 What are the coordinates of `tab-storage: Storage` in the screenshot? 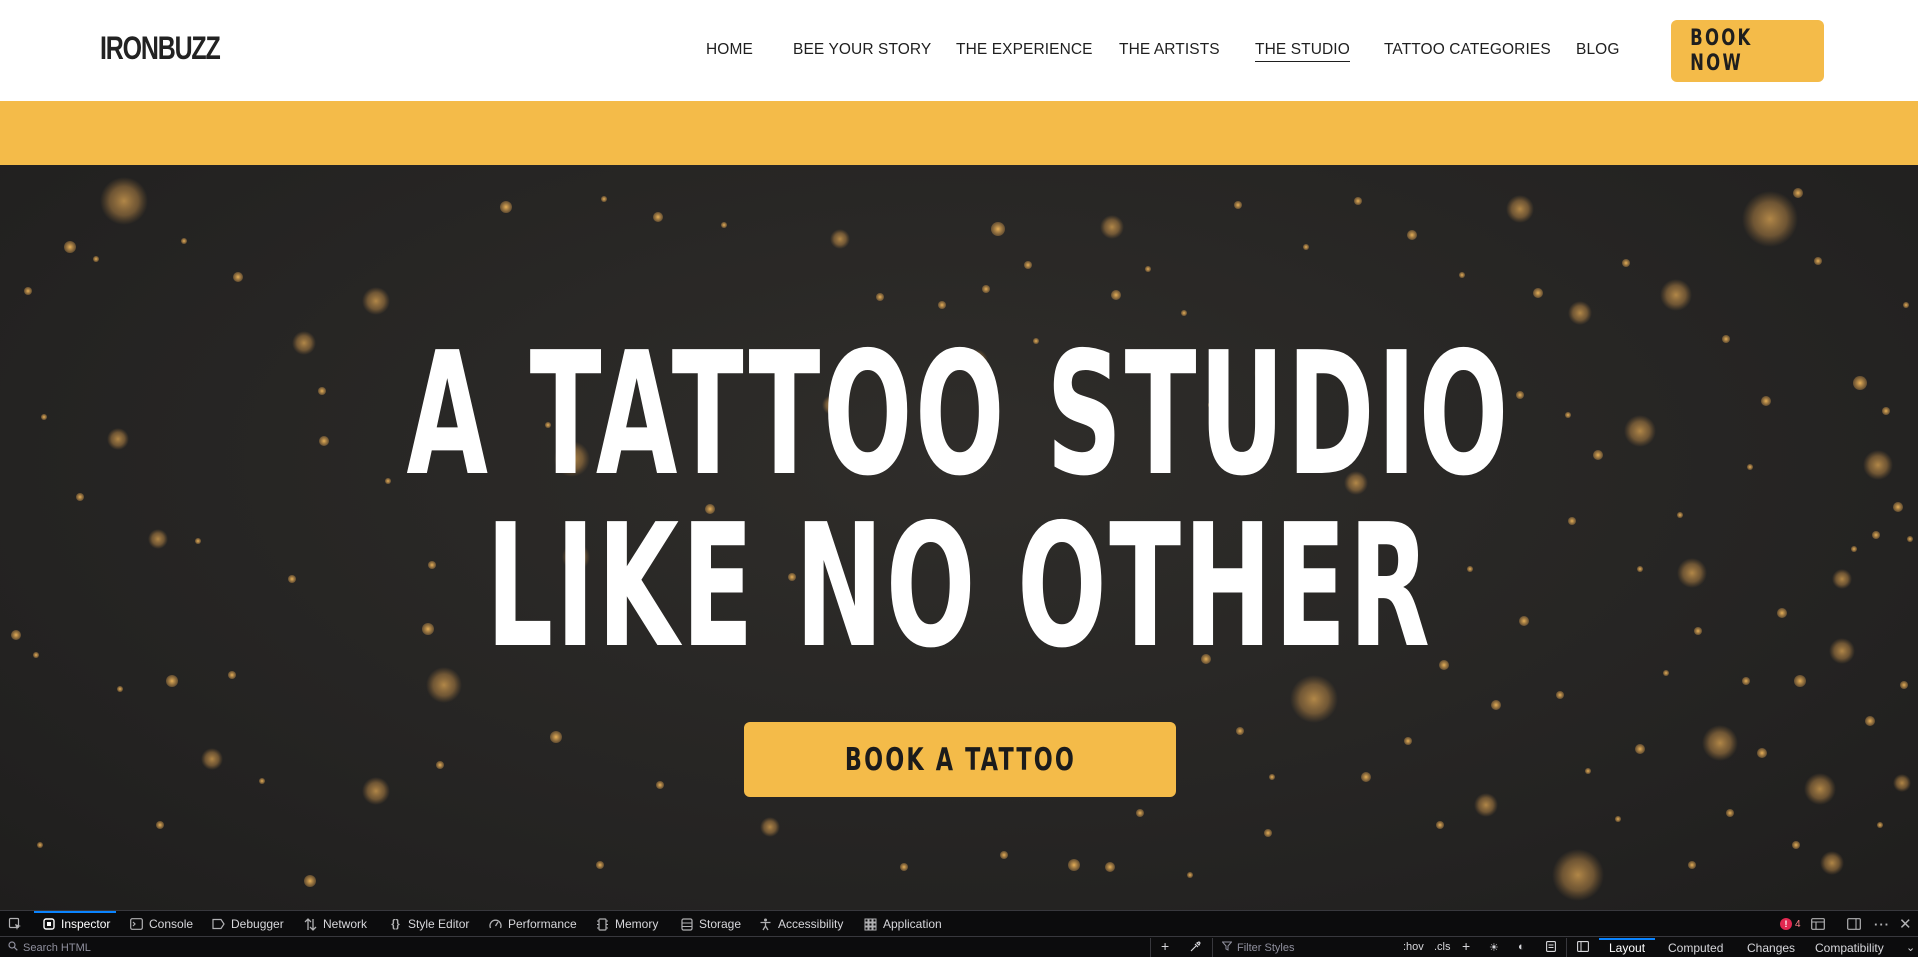 It's located at (710, 924).